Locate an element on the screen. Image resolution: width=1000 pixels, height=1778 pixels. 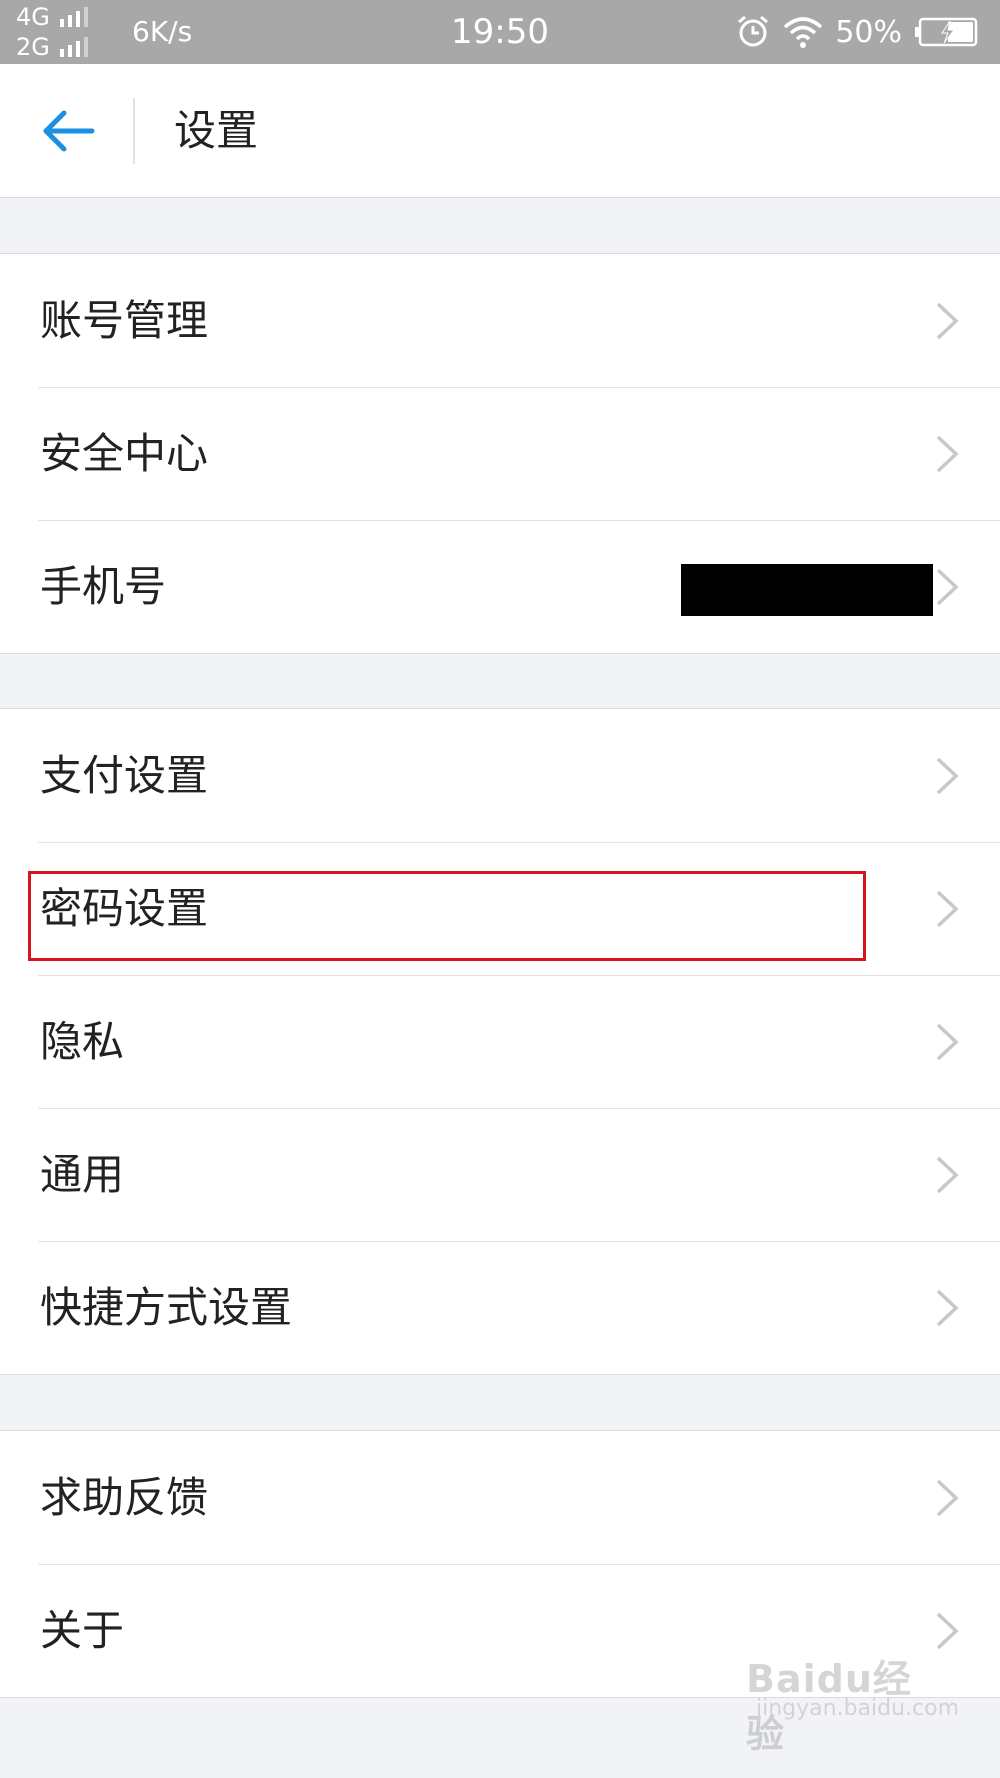
settings-item-phone-number: 手机号 is located at coordinates (500, 586).